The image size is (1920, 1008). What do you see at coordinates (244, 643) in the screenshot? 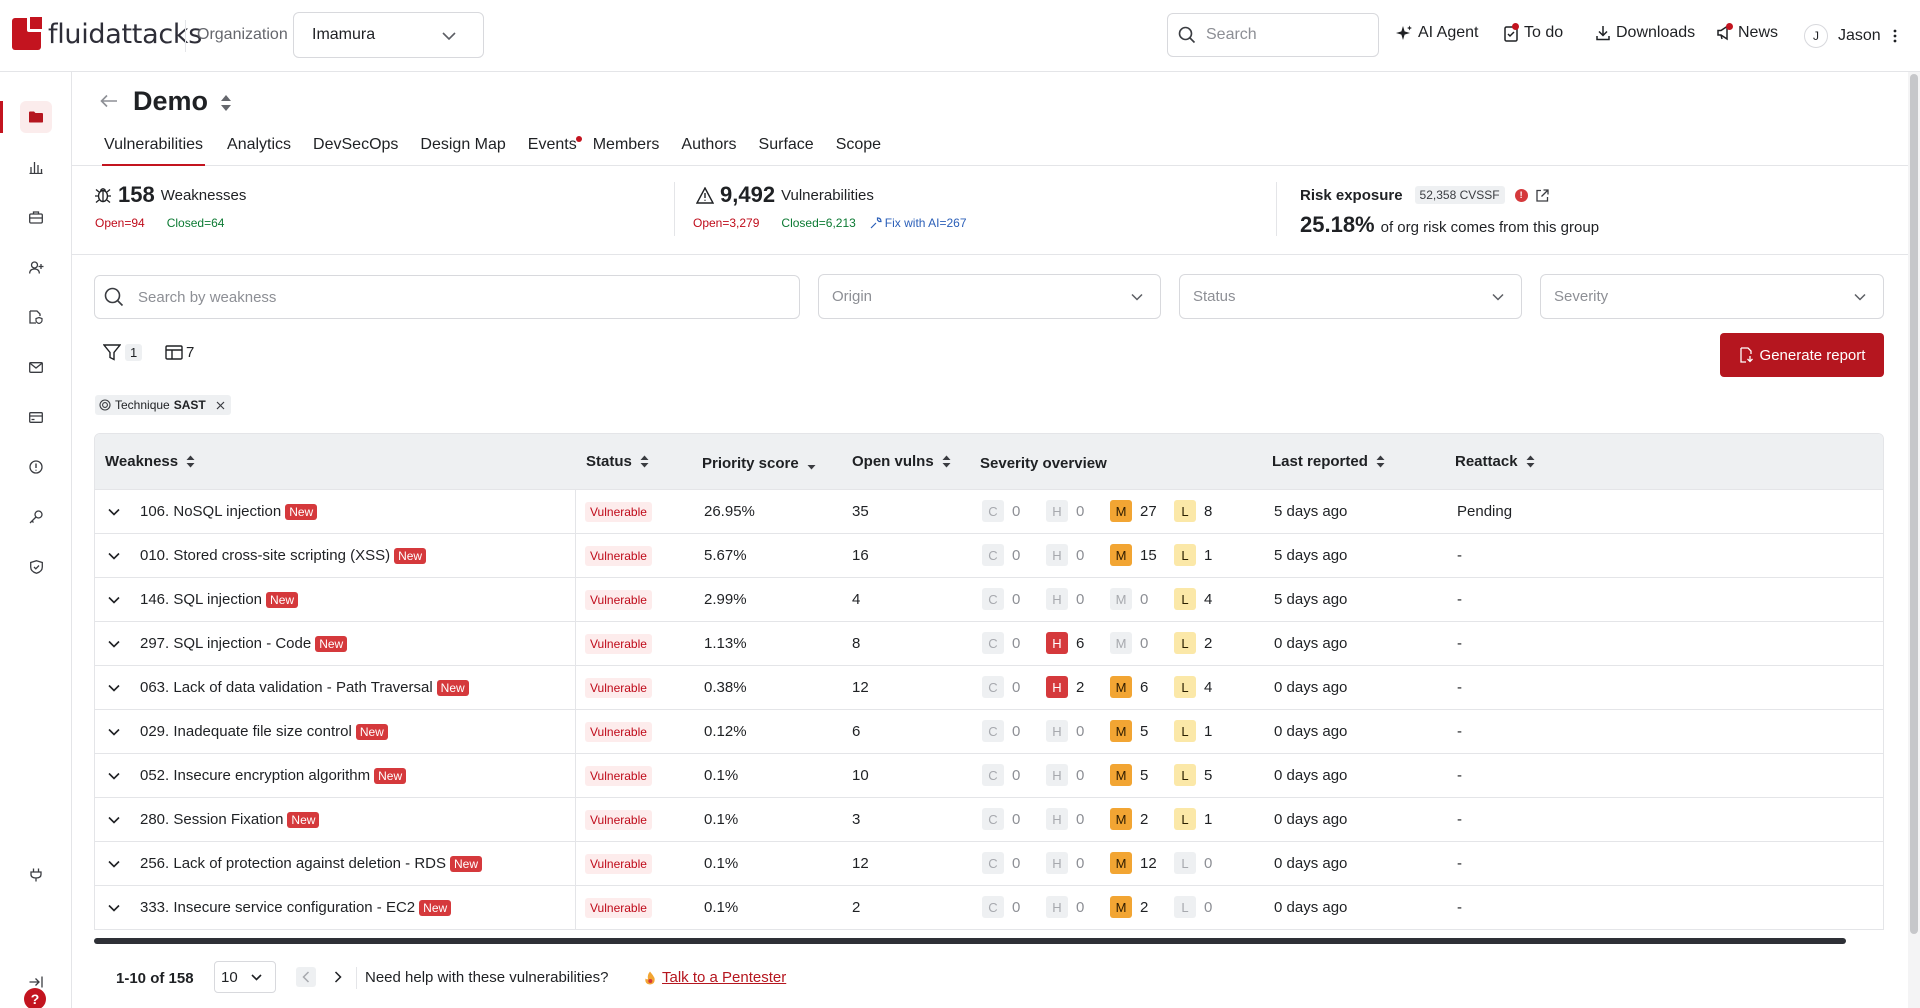
I see `weakness-name-cell: 297. SQL injection - Code New` at bounding box center [244, 643].